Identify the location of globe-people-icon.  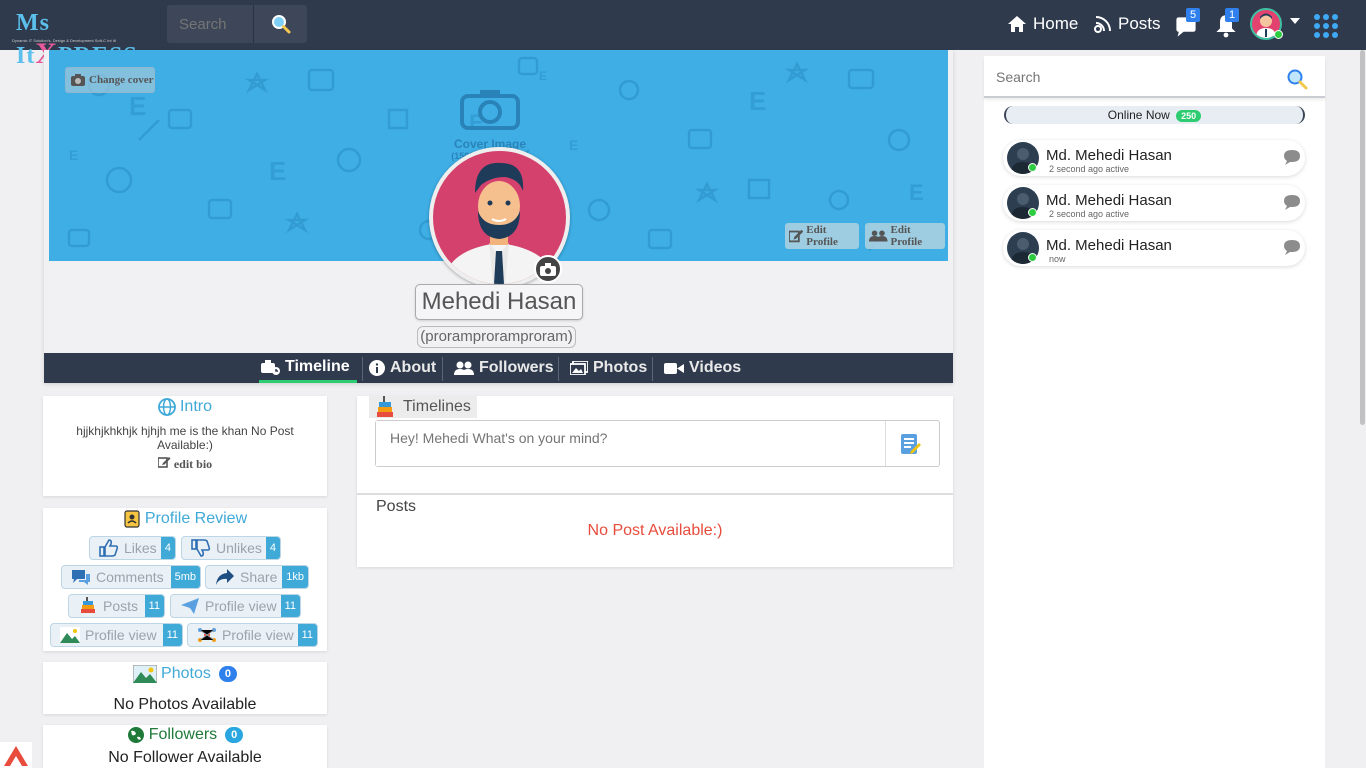
(135, 735).